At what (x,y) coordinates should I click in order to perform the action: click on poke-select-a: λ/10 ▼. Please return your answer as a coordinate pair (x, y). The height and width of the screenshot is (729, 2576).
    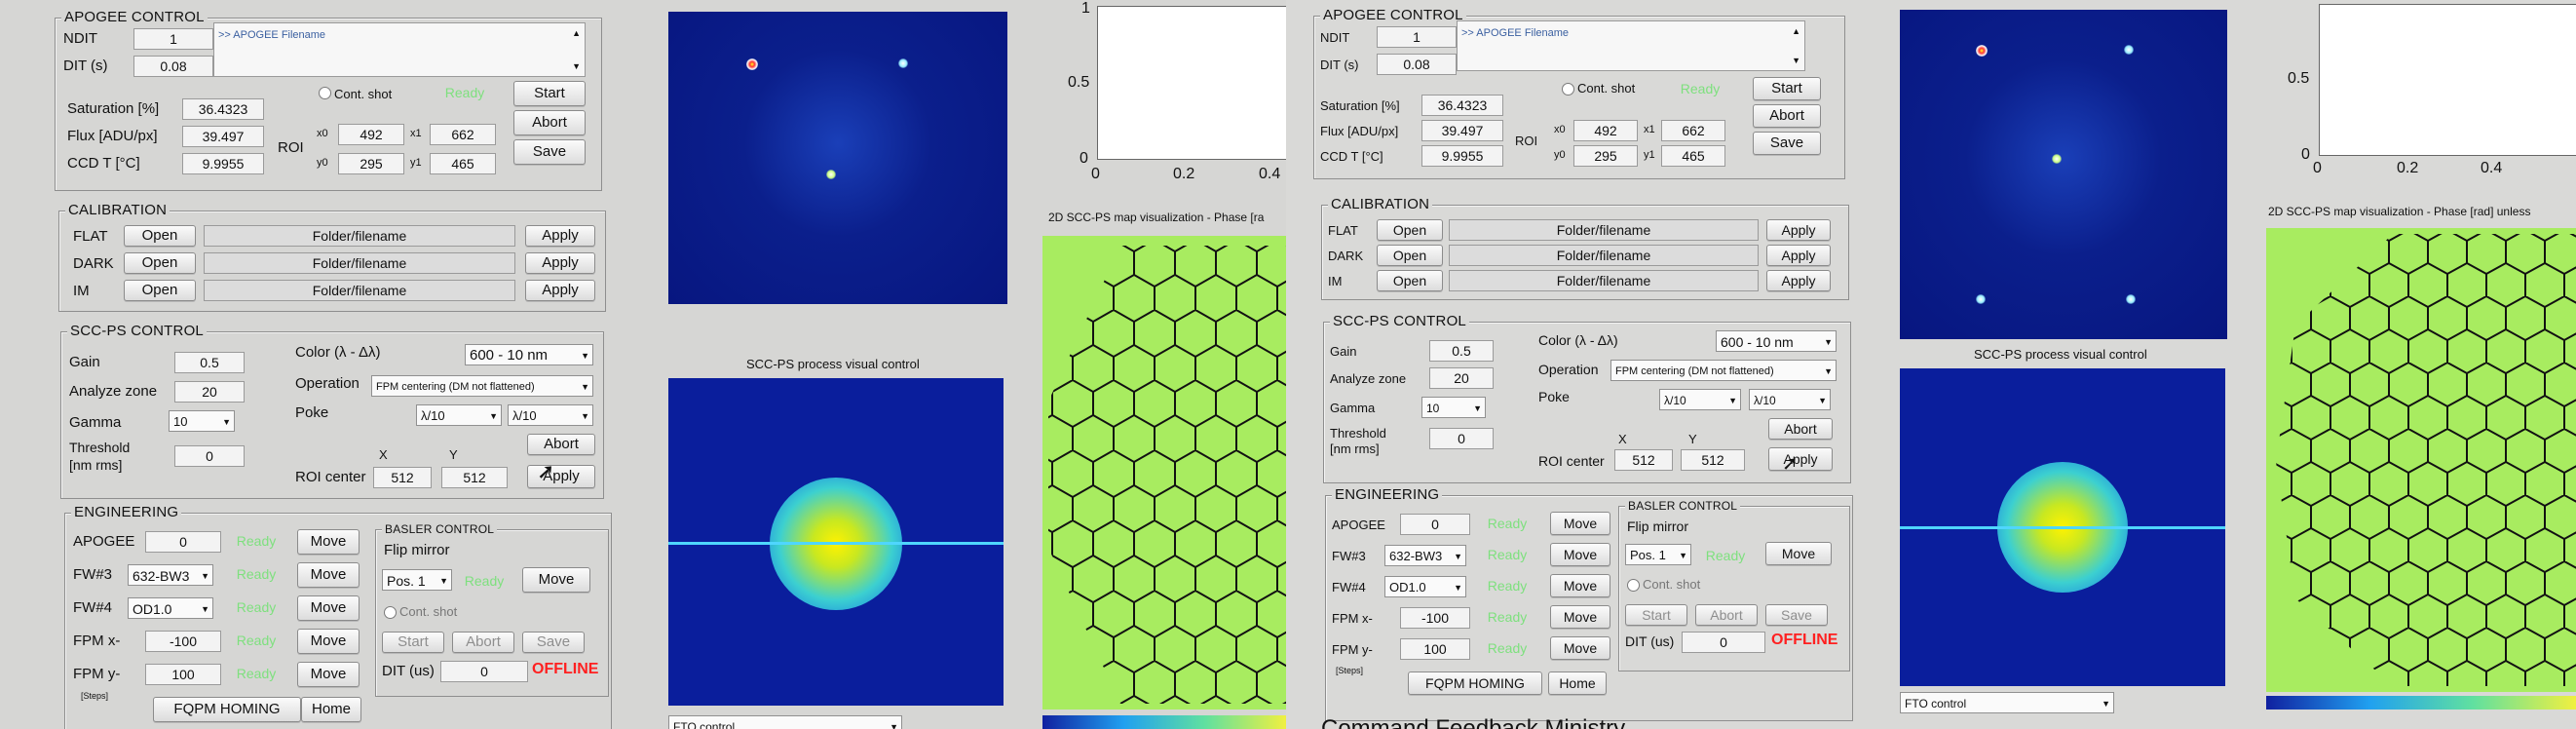
    Looking at the image, I should click on (459, 415).